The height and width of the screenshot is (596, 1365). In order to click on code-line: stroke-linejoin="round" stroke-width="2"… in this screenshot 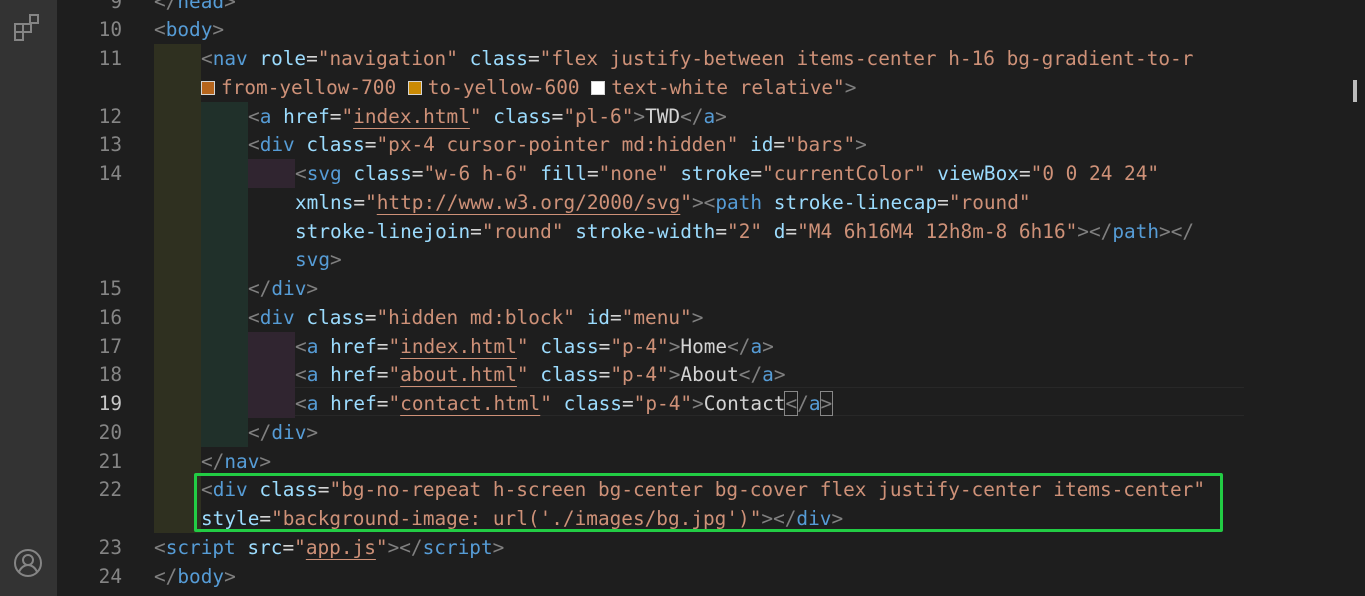, I will do `click(744, 231)`.